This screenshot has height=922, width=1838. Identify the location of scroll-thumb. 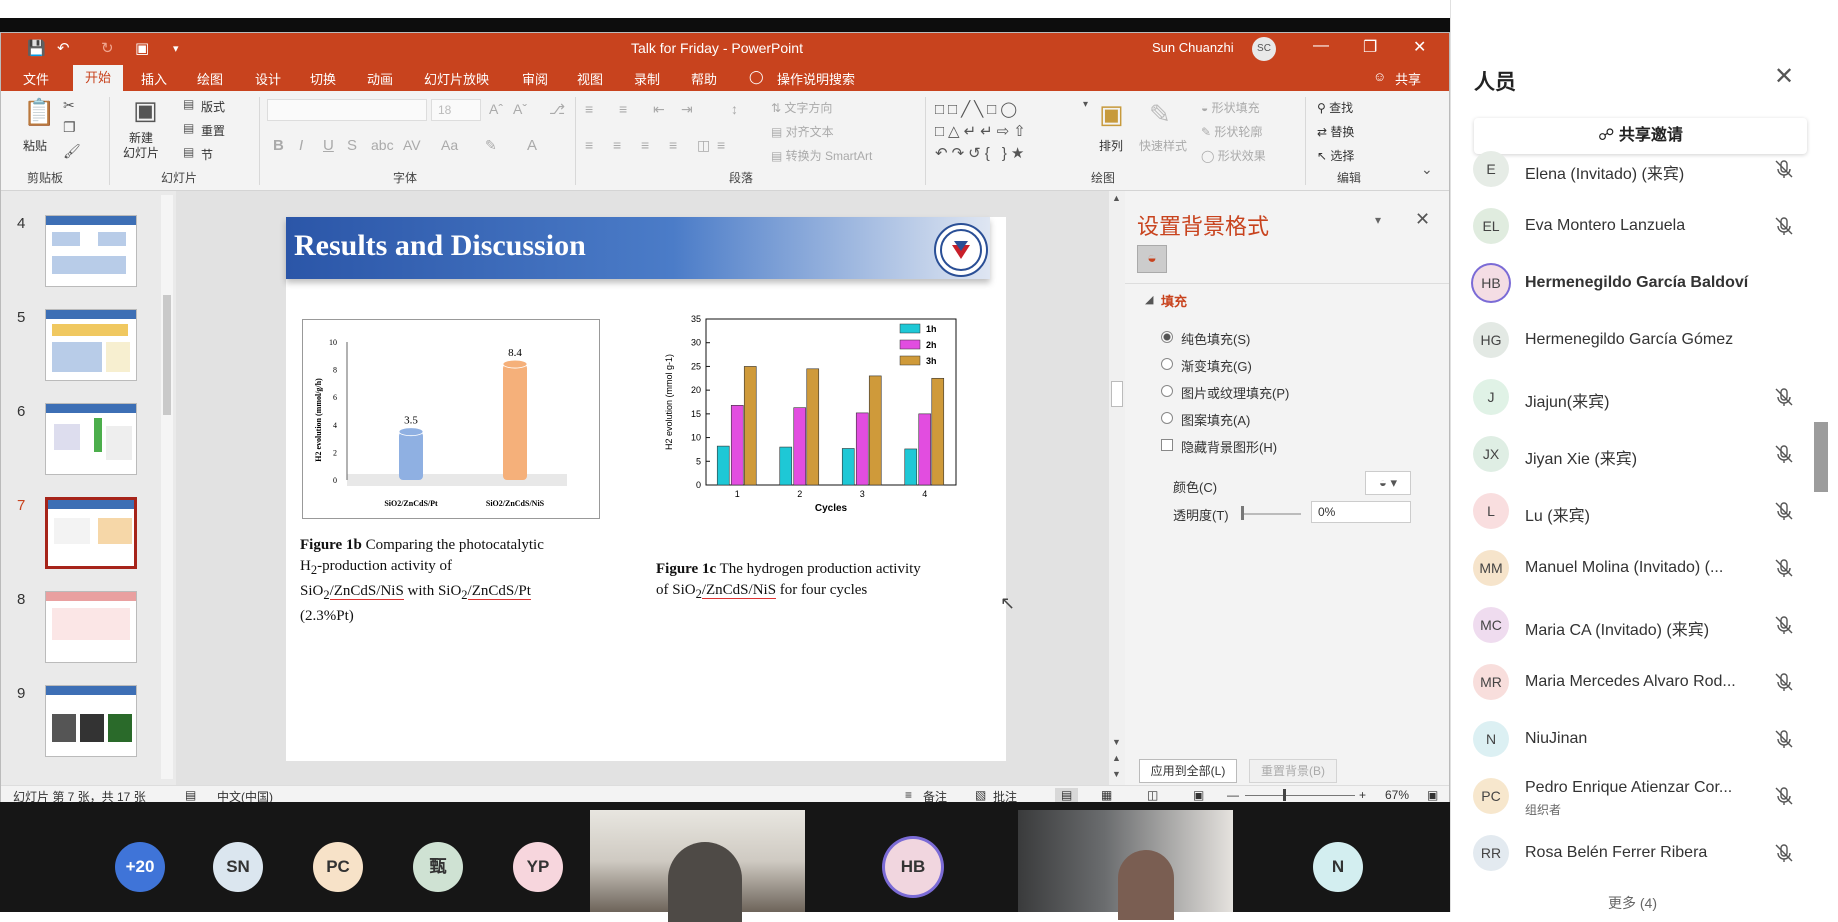
(167, 355).